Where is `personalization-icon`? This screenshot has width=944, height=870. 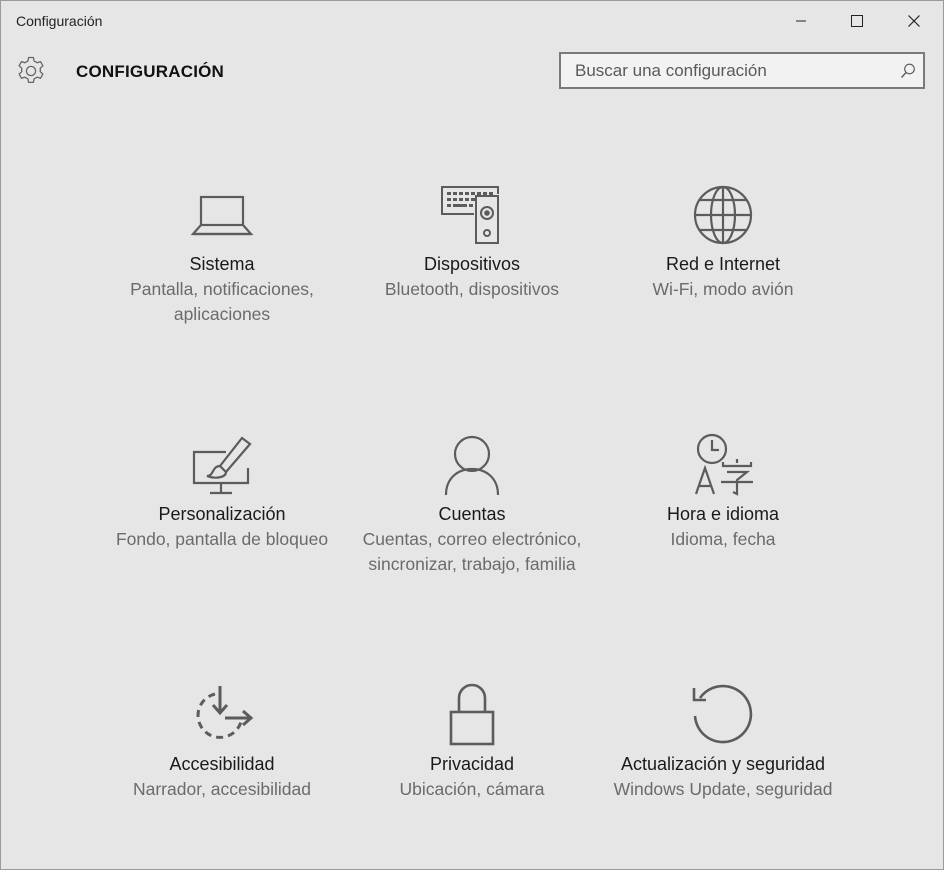 personalization-icon is located at coordinates (222, 465).